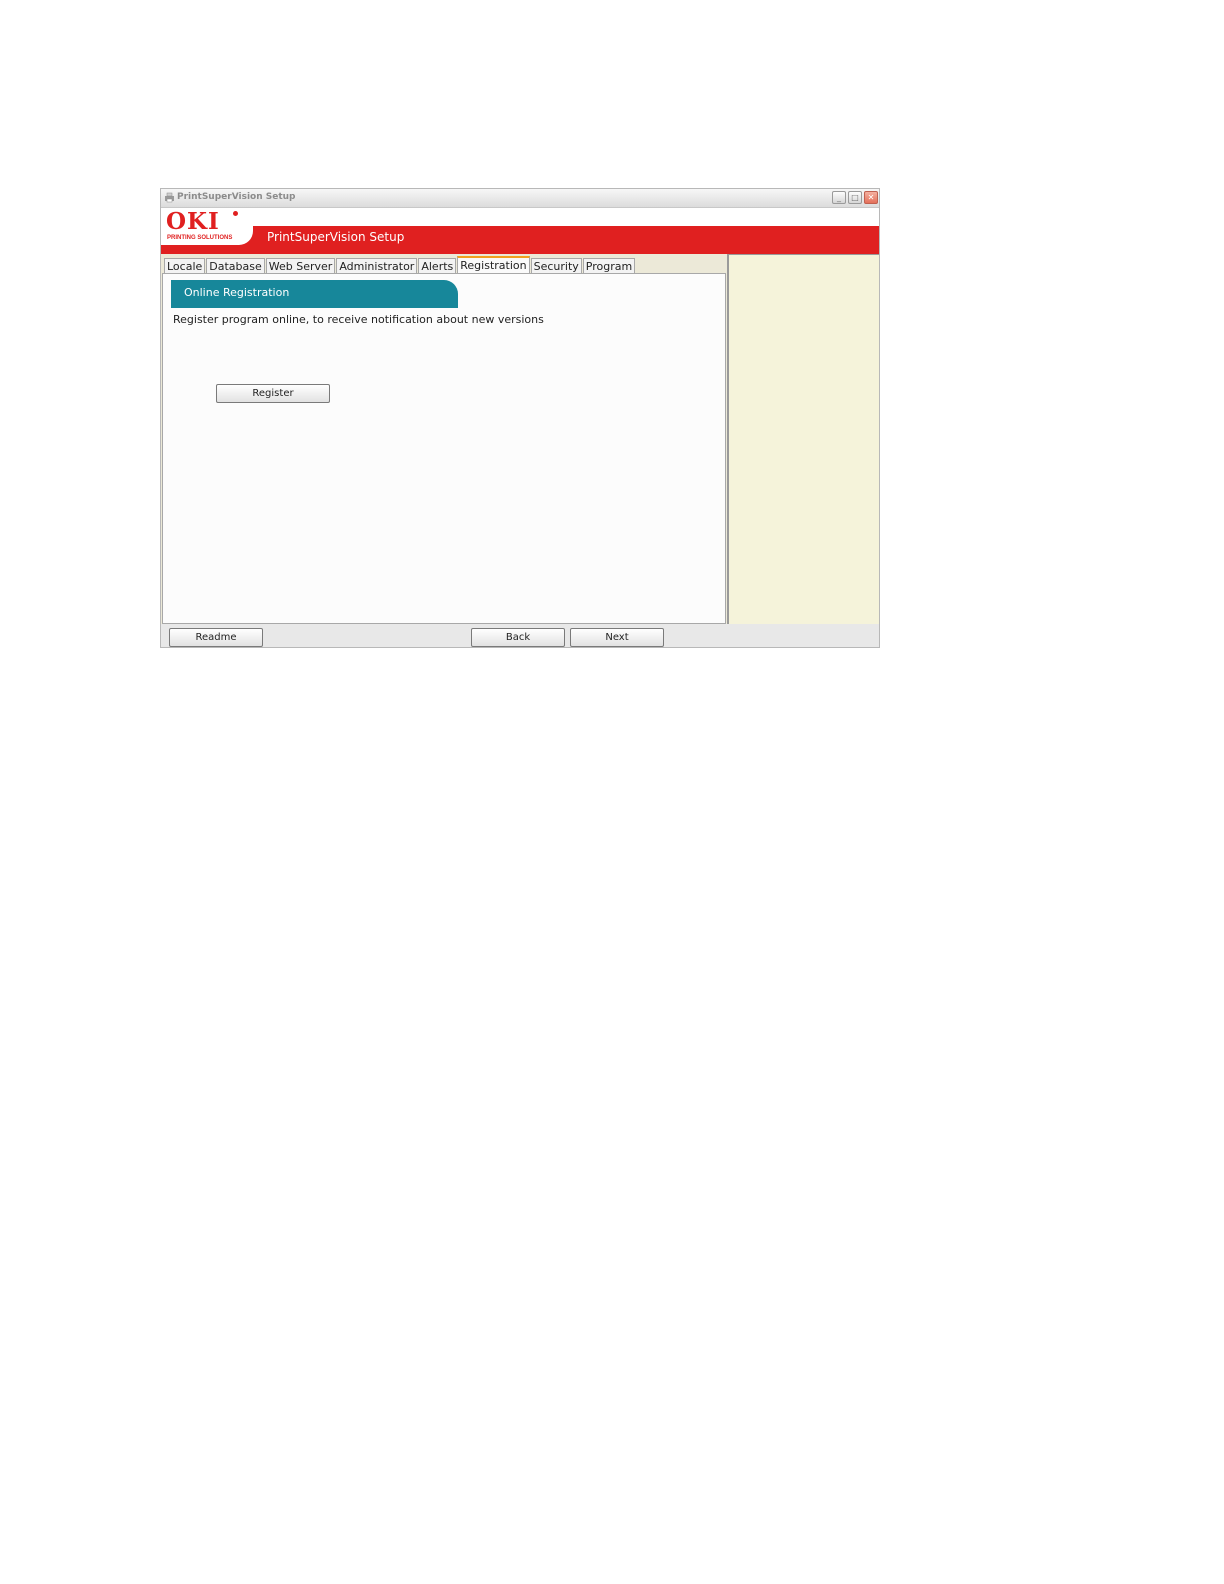 The image size is (1224, 1584). What do you see at coordinates (871, 197) in the screenshot?
I see `close-button: ✕` at bounding box center [871, 197].